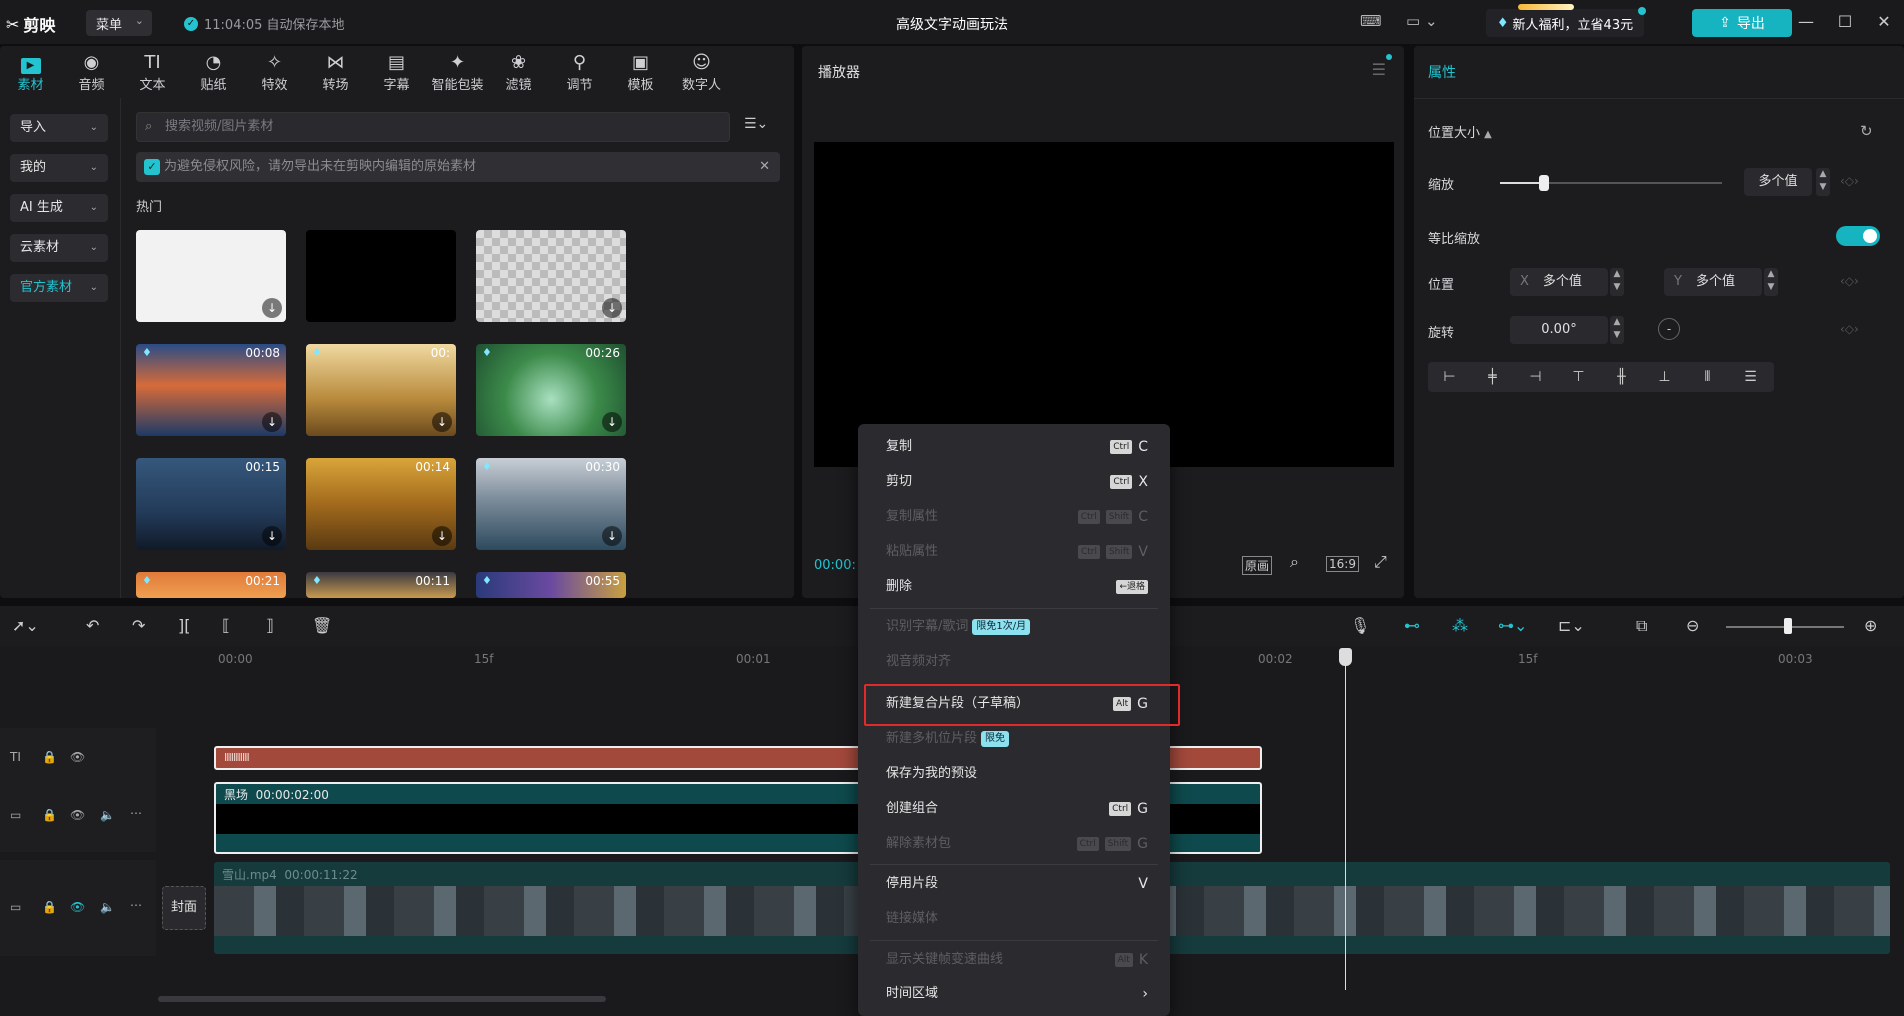 The image size is (1904, 1016). I want to click on align-right-icon: ⊣, so click(1535, 377).